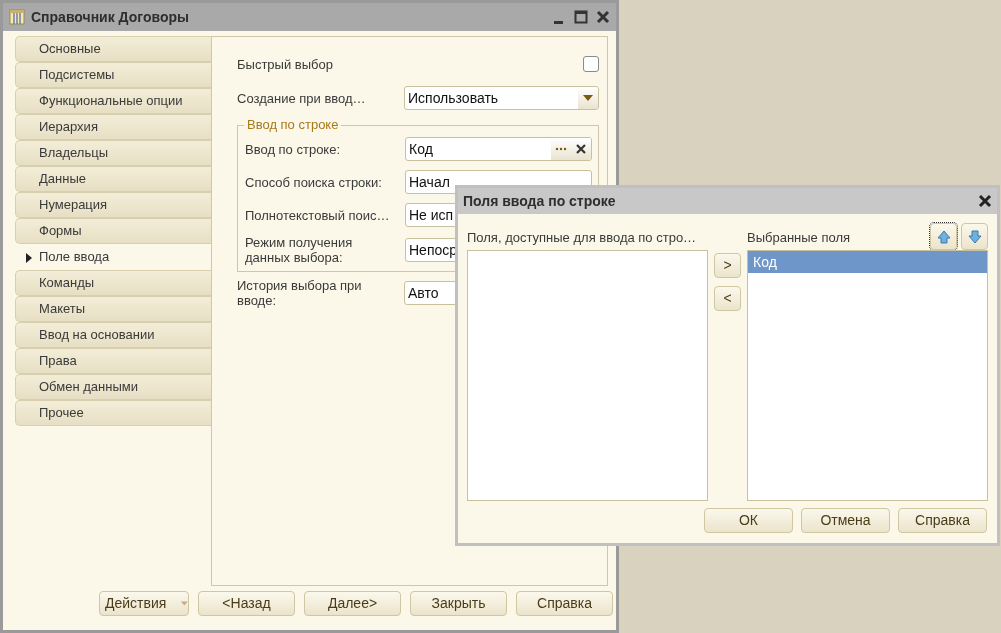 This screenshot has height=633, width=1001. What do you see at coordinates (727, 298) in the screenshot?
I see `move-button: <` at bounding box center [727, 298].